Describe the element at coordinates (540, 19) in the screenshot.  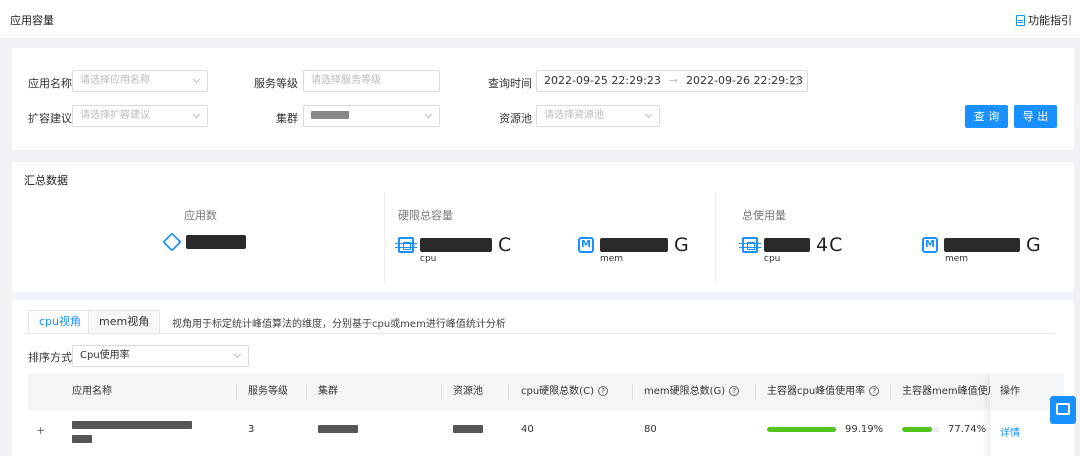
I see `top-bar: 应用容量 功能指引` at that location.